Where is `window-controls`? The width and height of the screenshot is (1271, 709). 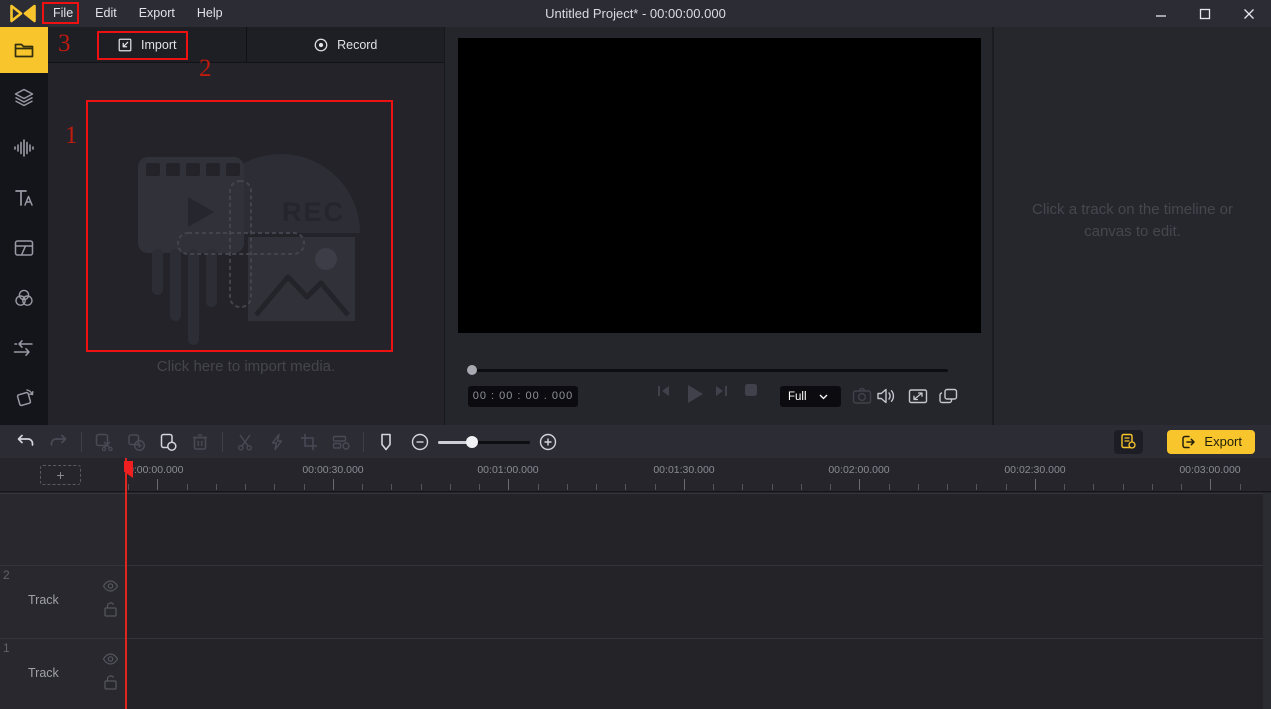 window-controls is located at coordinates (1205, 13).